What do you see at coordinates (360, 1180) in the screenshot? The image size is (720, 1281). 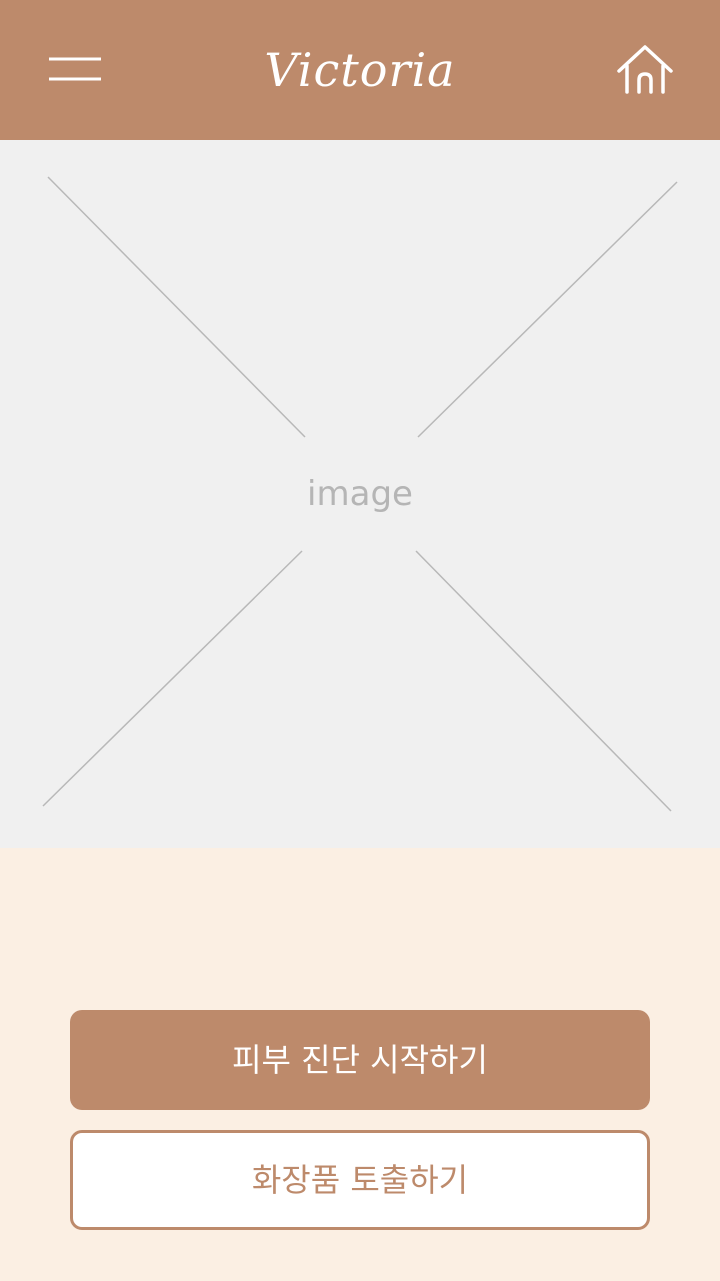 I see `dispense-cosmetics-button: 화장품 토출하기` at bounding box center [360, 1180].